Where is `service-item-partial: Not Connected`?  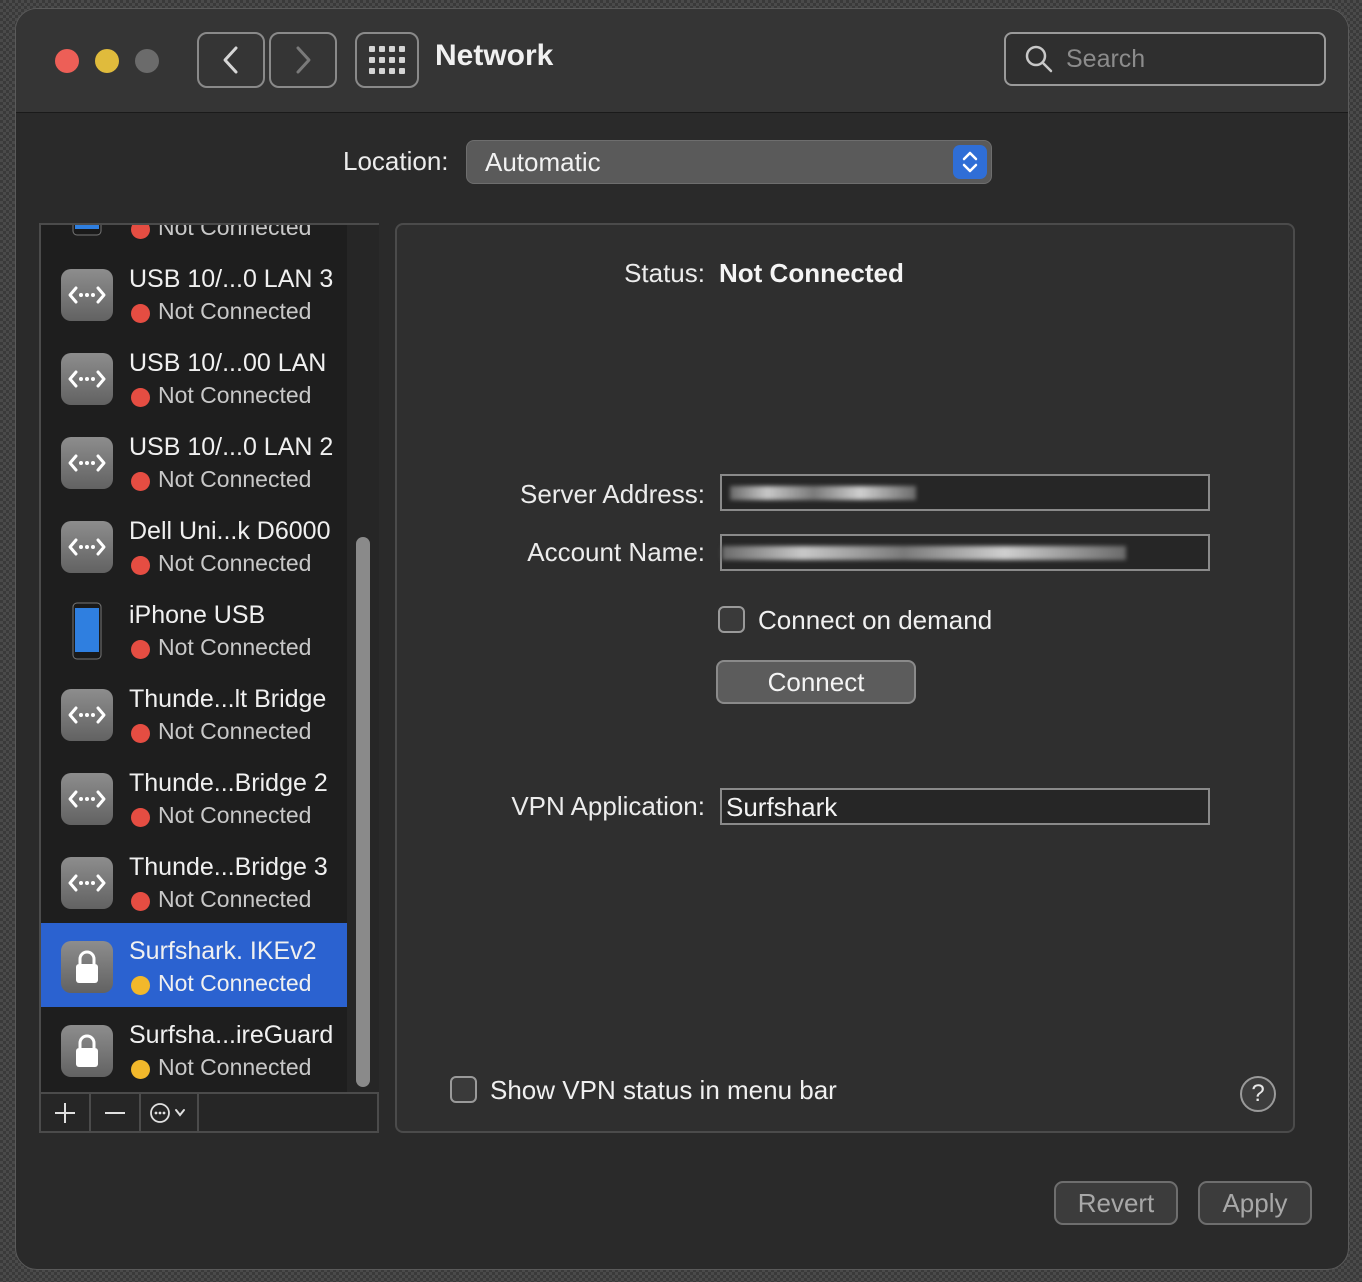 service-item-partial: Not Connected is located at coordinates (194, 238).